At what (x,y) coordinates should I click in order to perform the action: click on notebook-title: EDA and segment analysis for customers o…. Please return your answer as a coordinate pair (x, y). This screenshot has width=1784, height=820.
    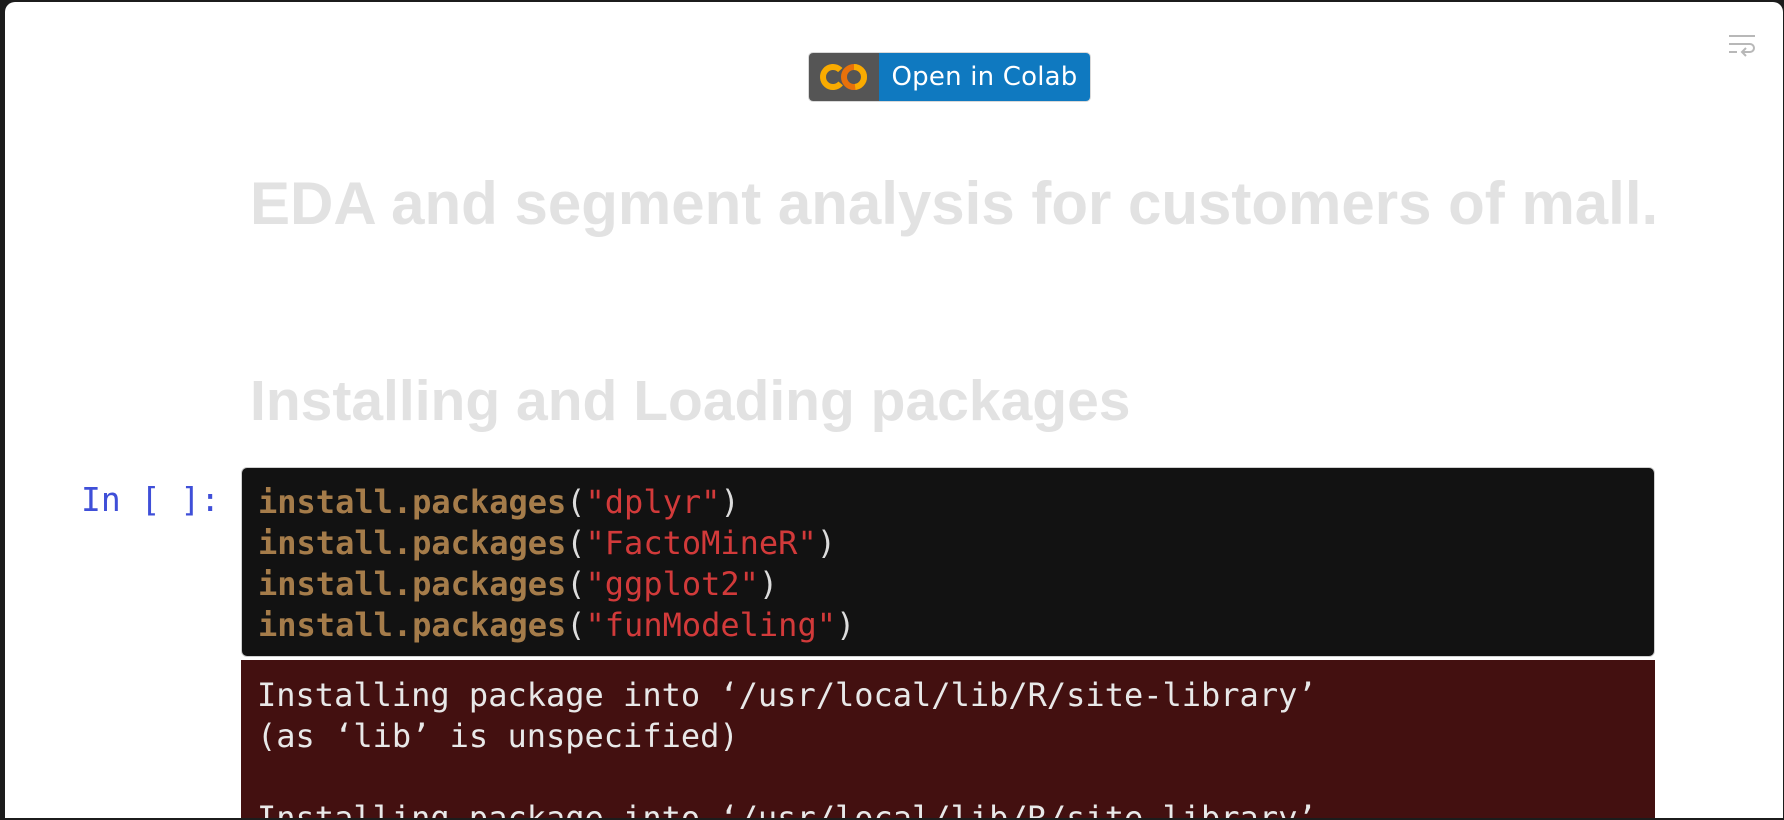
    Looking at the image, I should click on (954, 203).